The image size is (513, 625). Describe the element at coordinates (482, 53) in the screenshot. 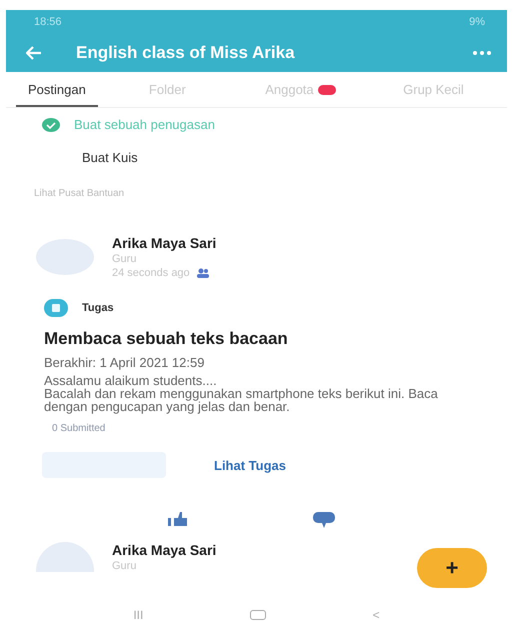

I see `more-icon` at that location.